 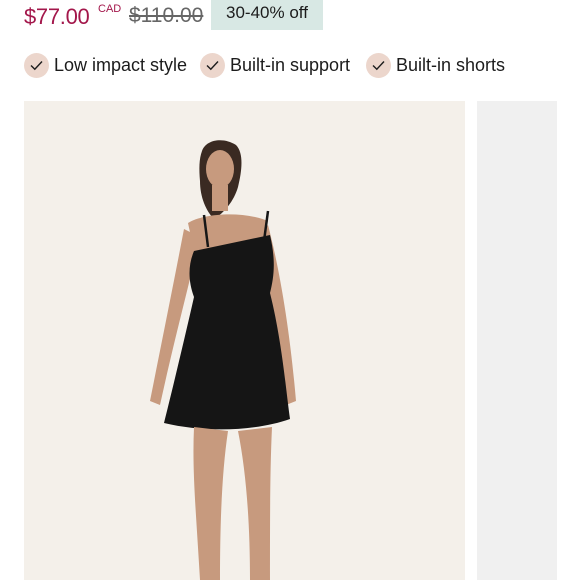 What do you see at coordinates (290, 65) in the screenshot?
I see `feature-label: Built-in support` at bounding box center [290, 65].